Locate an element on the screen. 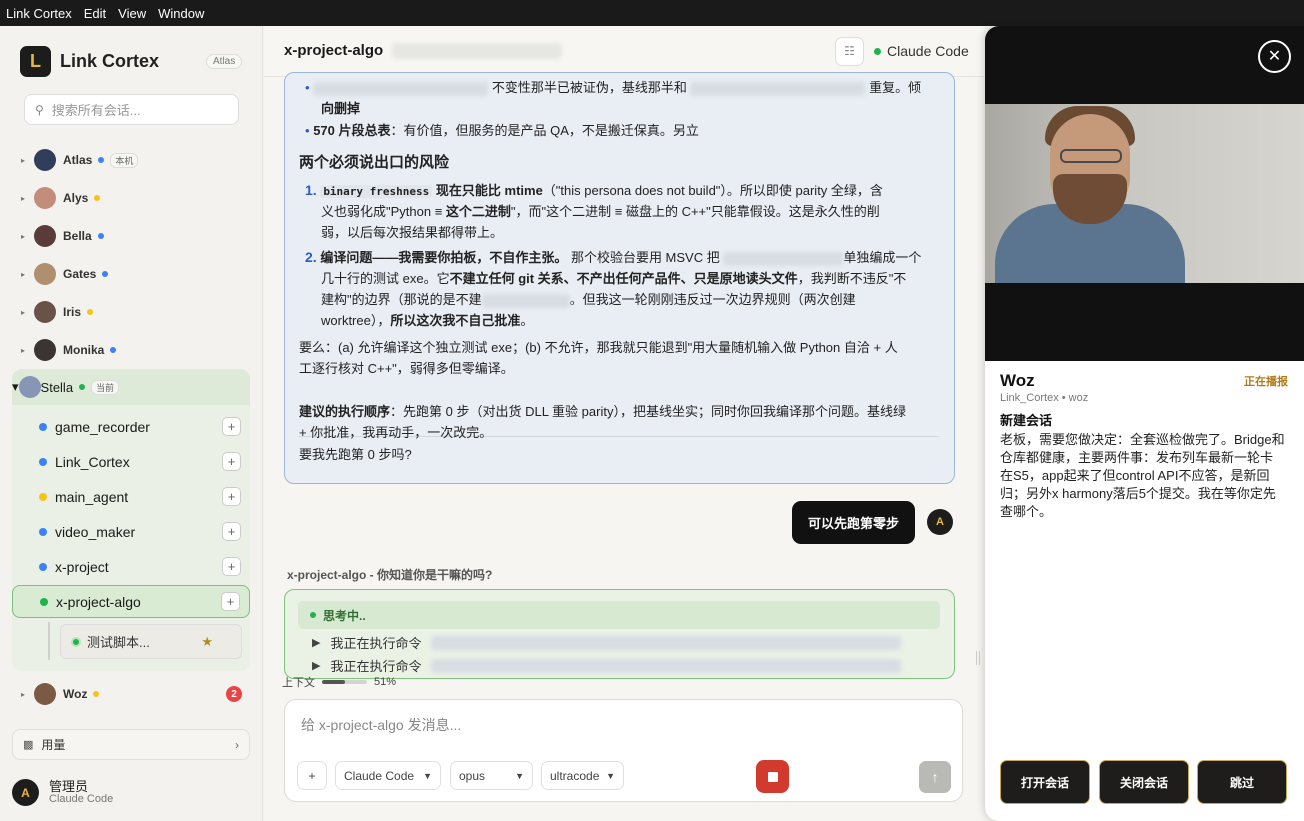 This screenshot has width=1304, height=821. project-item-main-agent: main_agent + is located at coordinates (131, 496).